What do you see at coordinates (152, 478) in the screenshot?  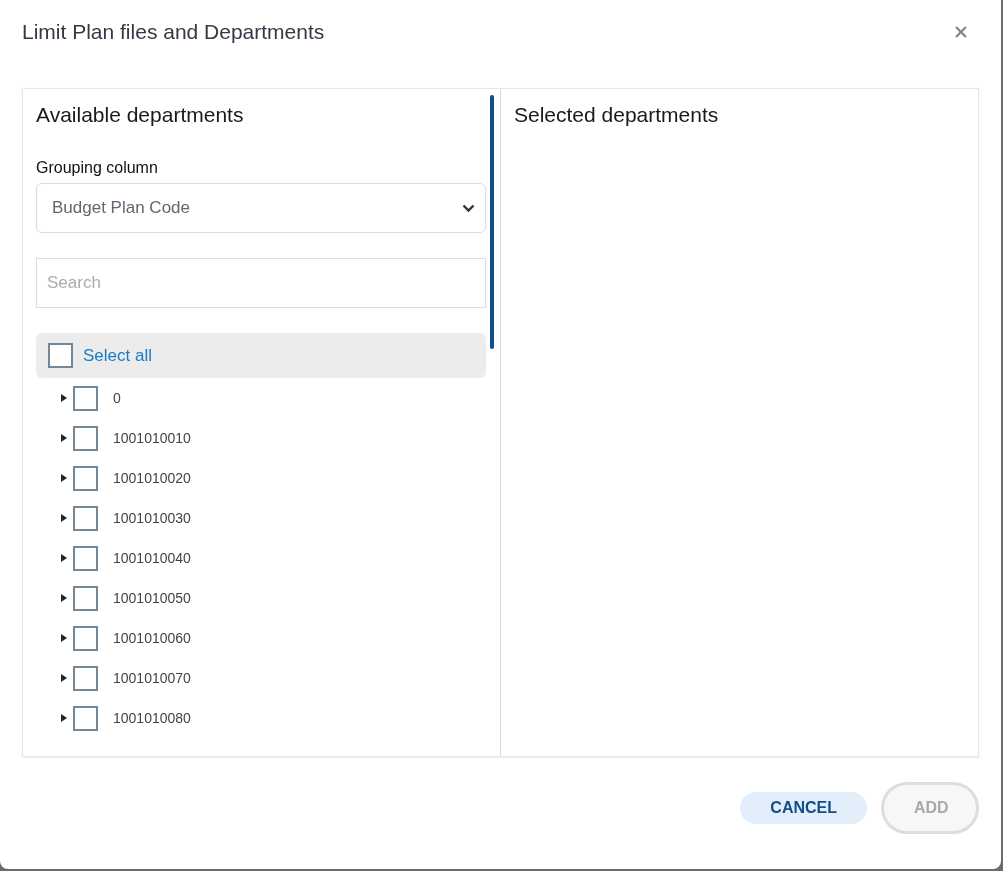 I see `department-code: 1001010020` at bounding box center [152, 478].